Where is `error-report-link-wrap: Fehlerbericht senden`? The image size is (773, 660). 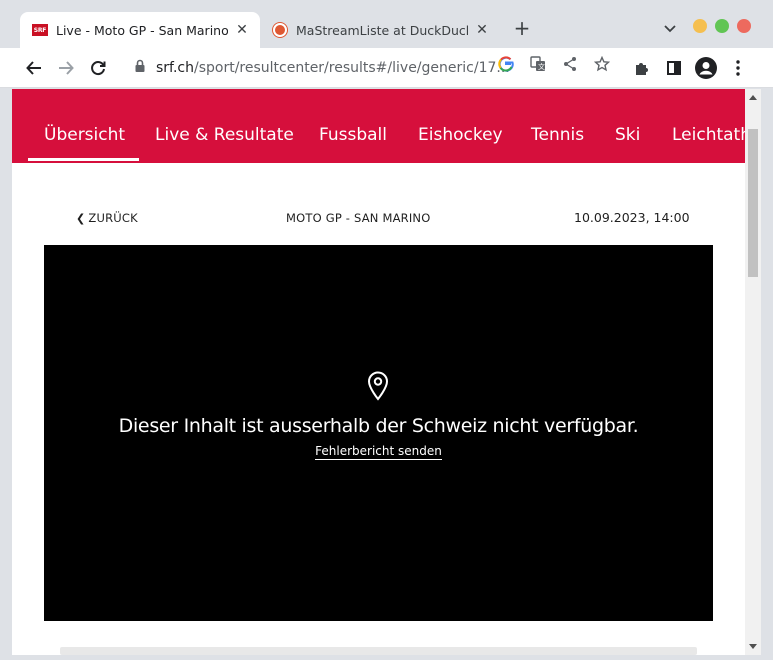
error-report-link-wrap: Fehlerbericht senden is located at coordinates (378, 452).